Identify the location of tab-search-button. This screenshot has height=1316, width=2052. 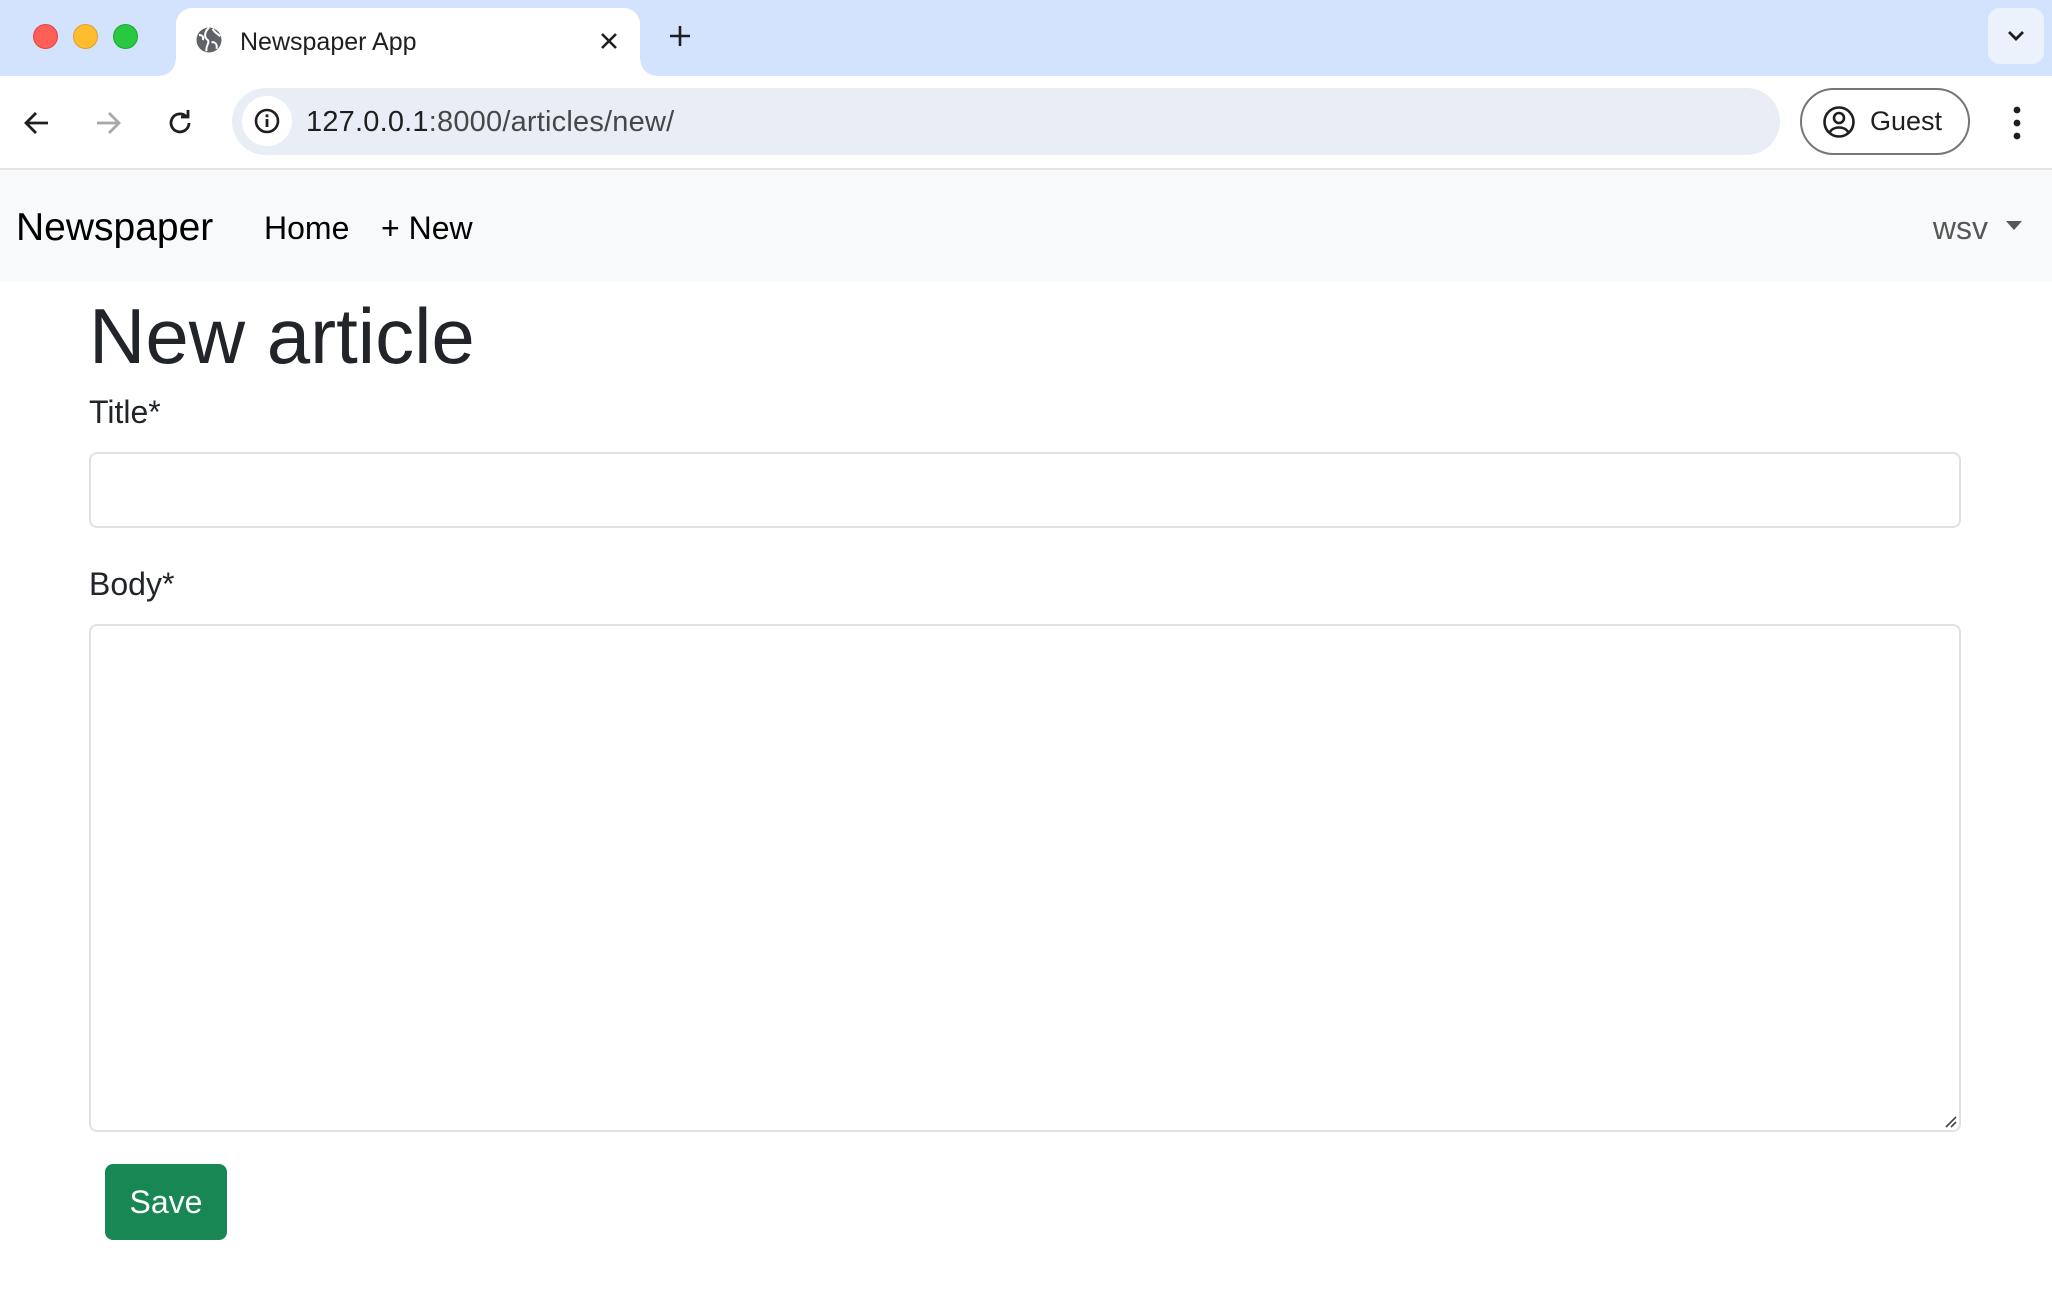
(2016, 36).